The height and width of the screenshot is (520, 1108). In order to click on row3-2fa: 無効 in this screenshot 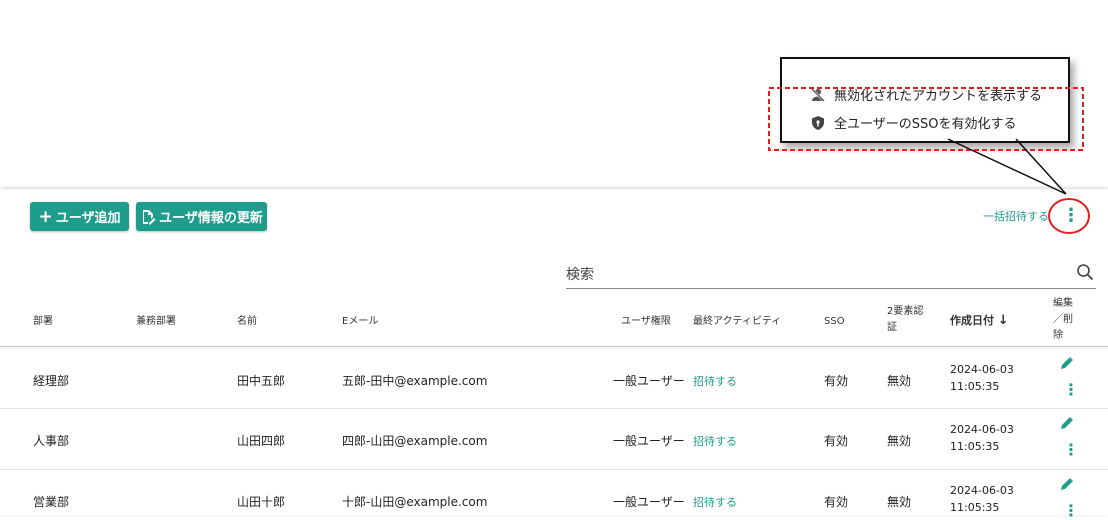, I will do `click(899, 502)`.